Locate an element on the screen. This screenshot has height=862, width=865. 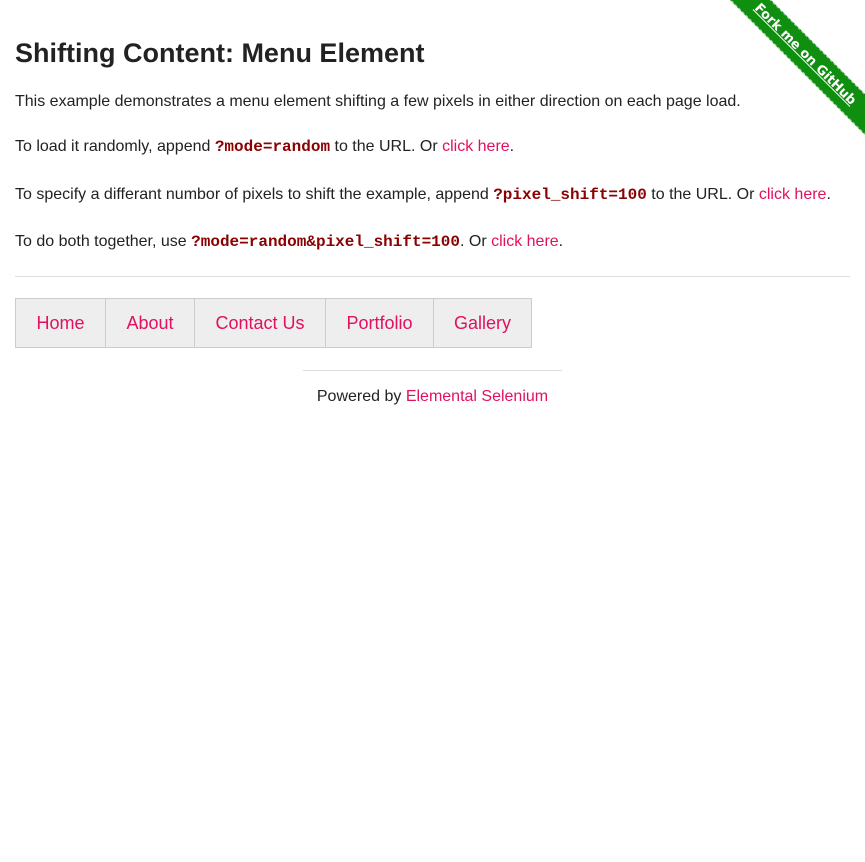
page-title: Shifting Content: Menu Element is located at coordinates (220, 53).